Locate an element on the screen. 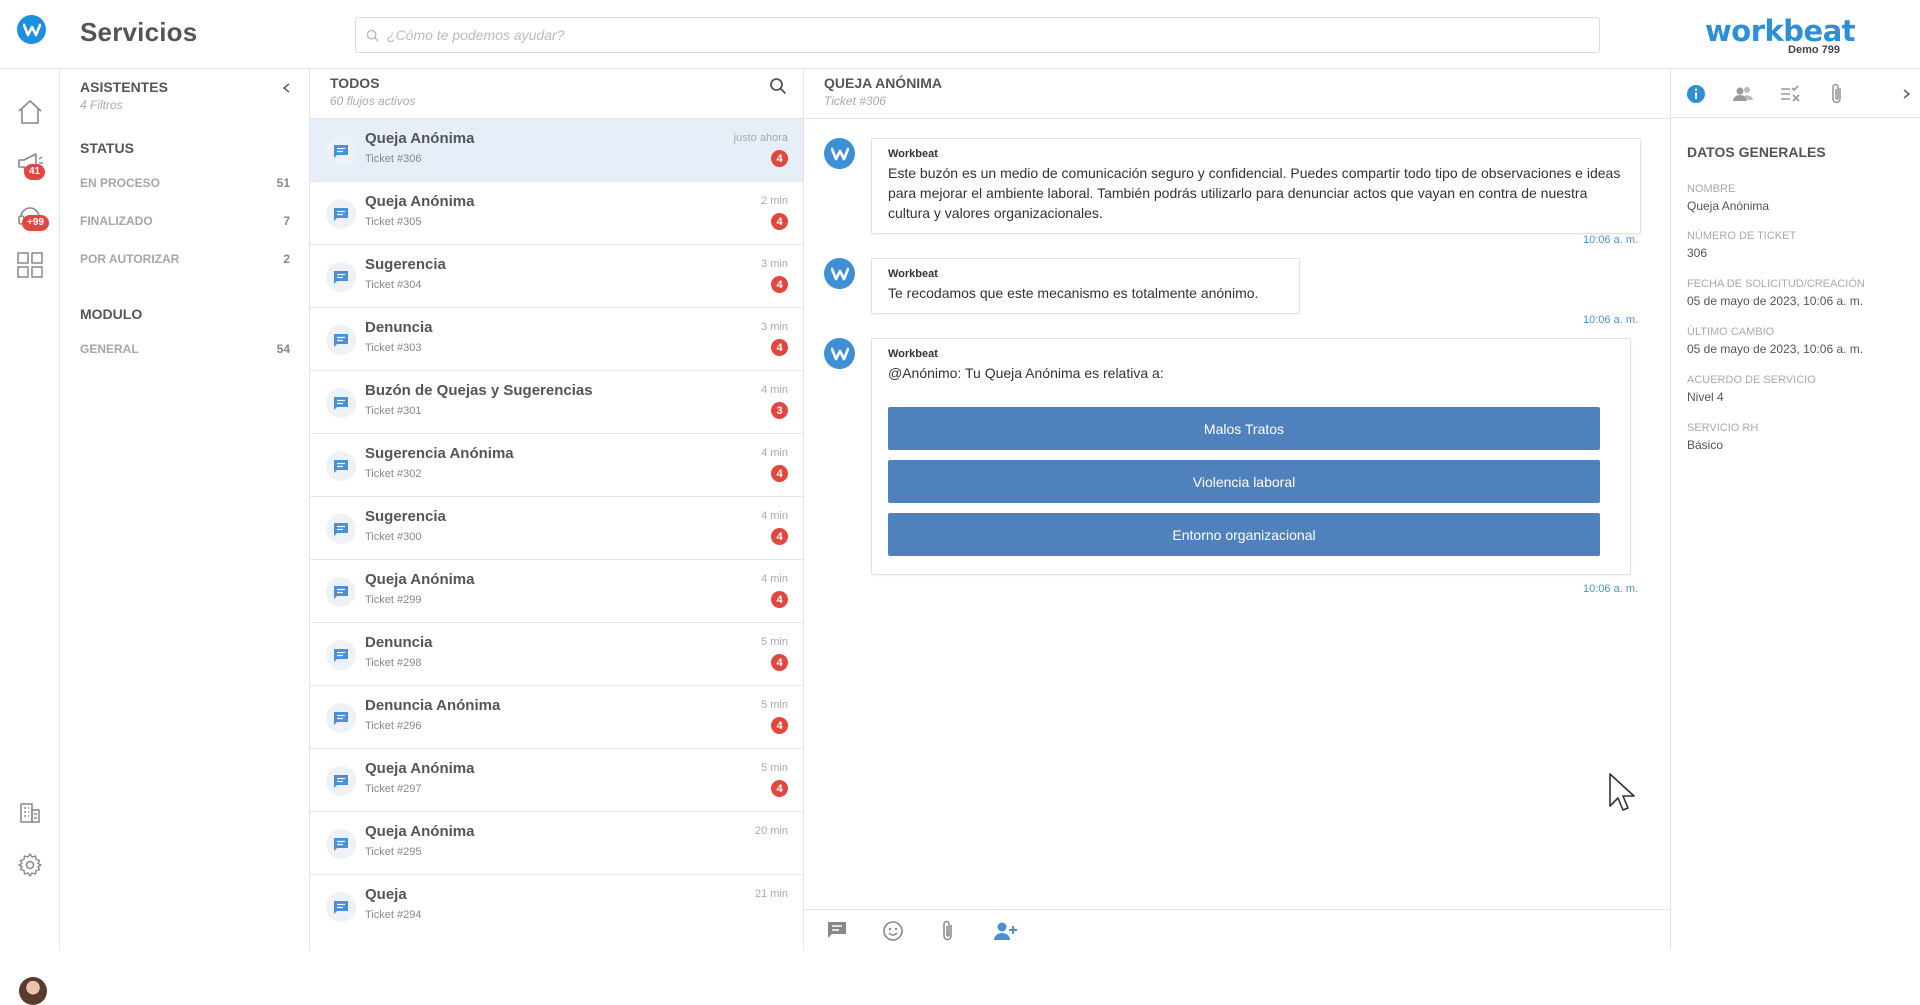  field-nombre: NOMBRE Queja Anónima is located at coordinates (1799, 198).